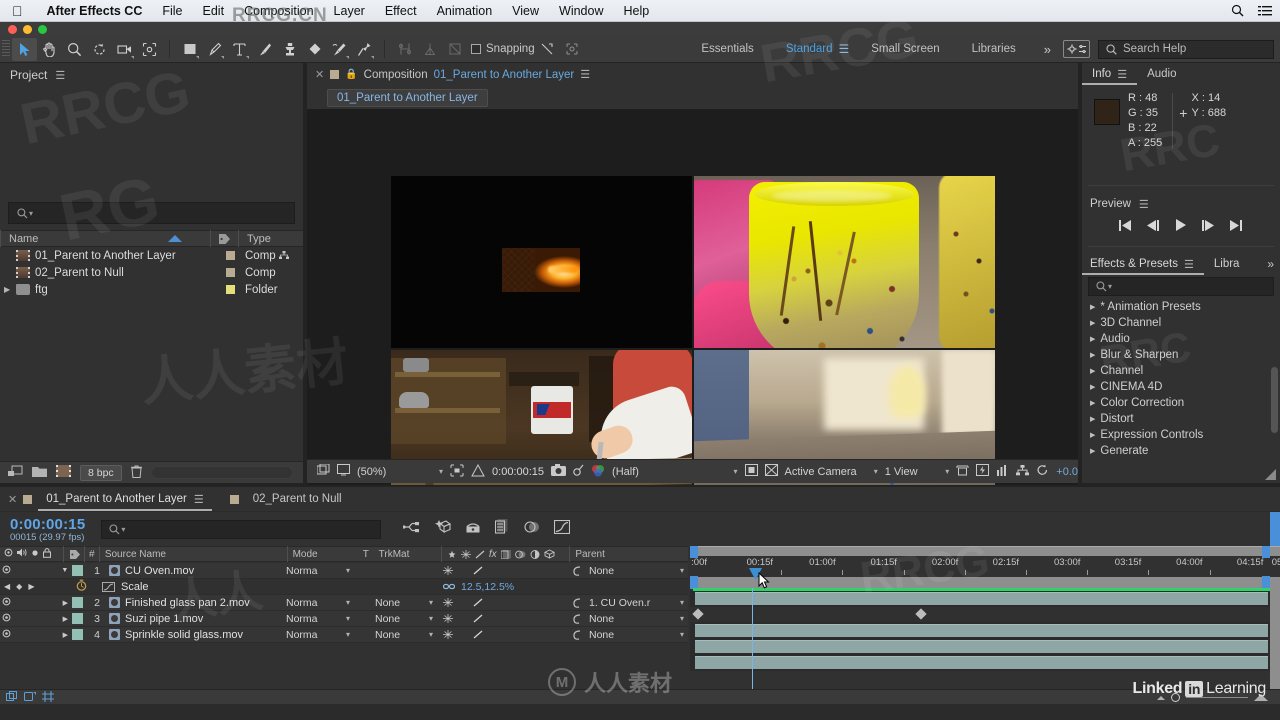 Image resolution: width=1280 pixels, height=720 pixels. I want to click on effects-panel-menu-icon: ☰, so click(1189, 264).